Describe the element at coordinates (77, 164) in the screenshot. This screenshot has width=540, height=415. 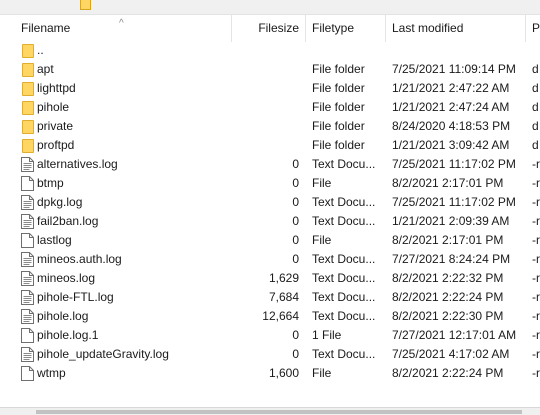
I see `file-name: alternatives.log` at that location.